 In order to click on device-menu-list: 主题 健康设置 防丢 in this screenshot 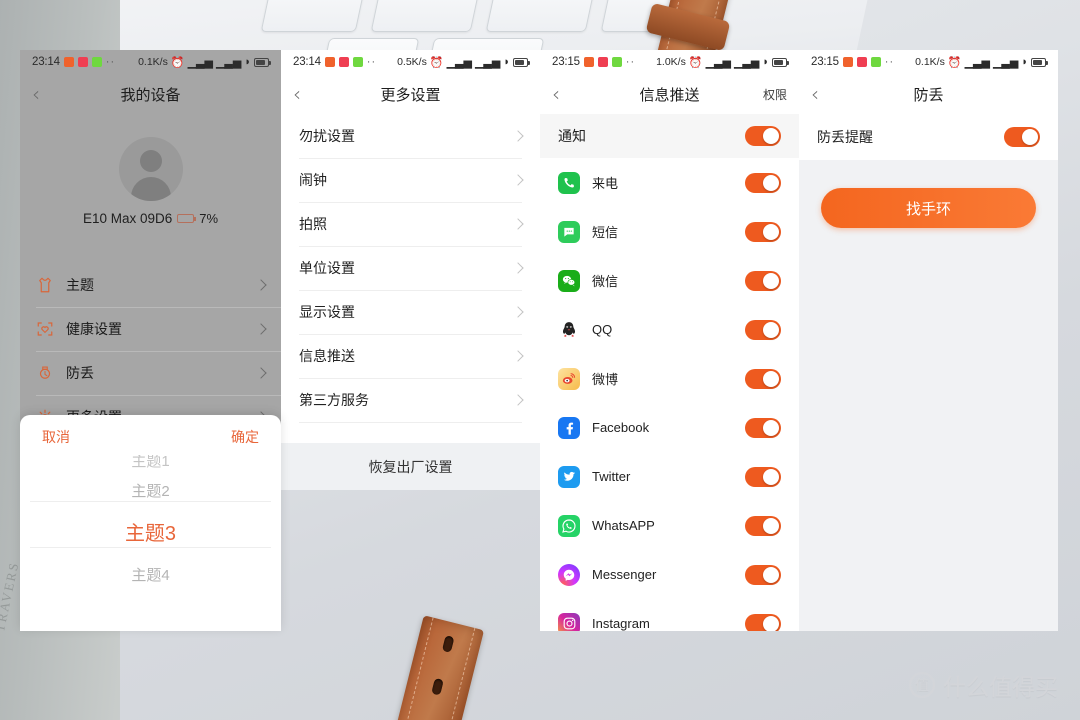, I will do `click(150, 351)`.